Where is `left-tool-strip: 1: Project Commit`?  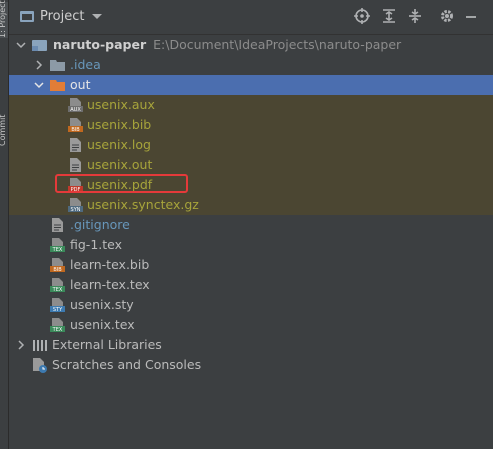
left-tool-strip: 1: Project Commit is located at coordinates (4, 224).